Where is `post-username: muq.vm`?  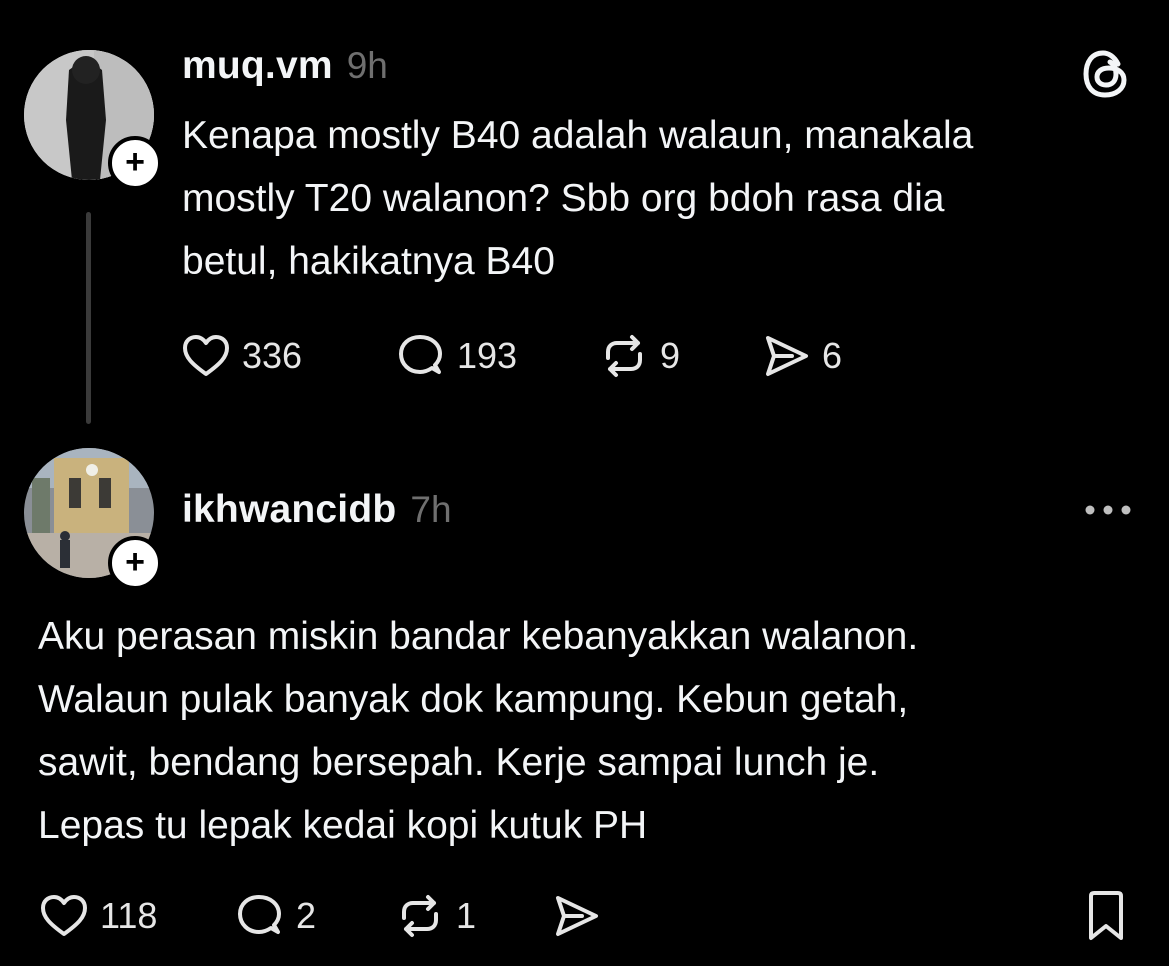 post-username: muq.vm is located at coordinates (257, 66).